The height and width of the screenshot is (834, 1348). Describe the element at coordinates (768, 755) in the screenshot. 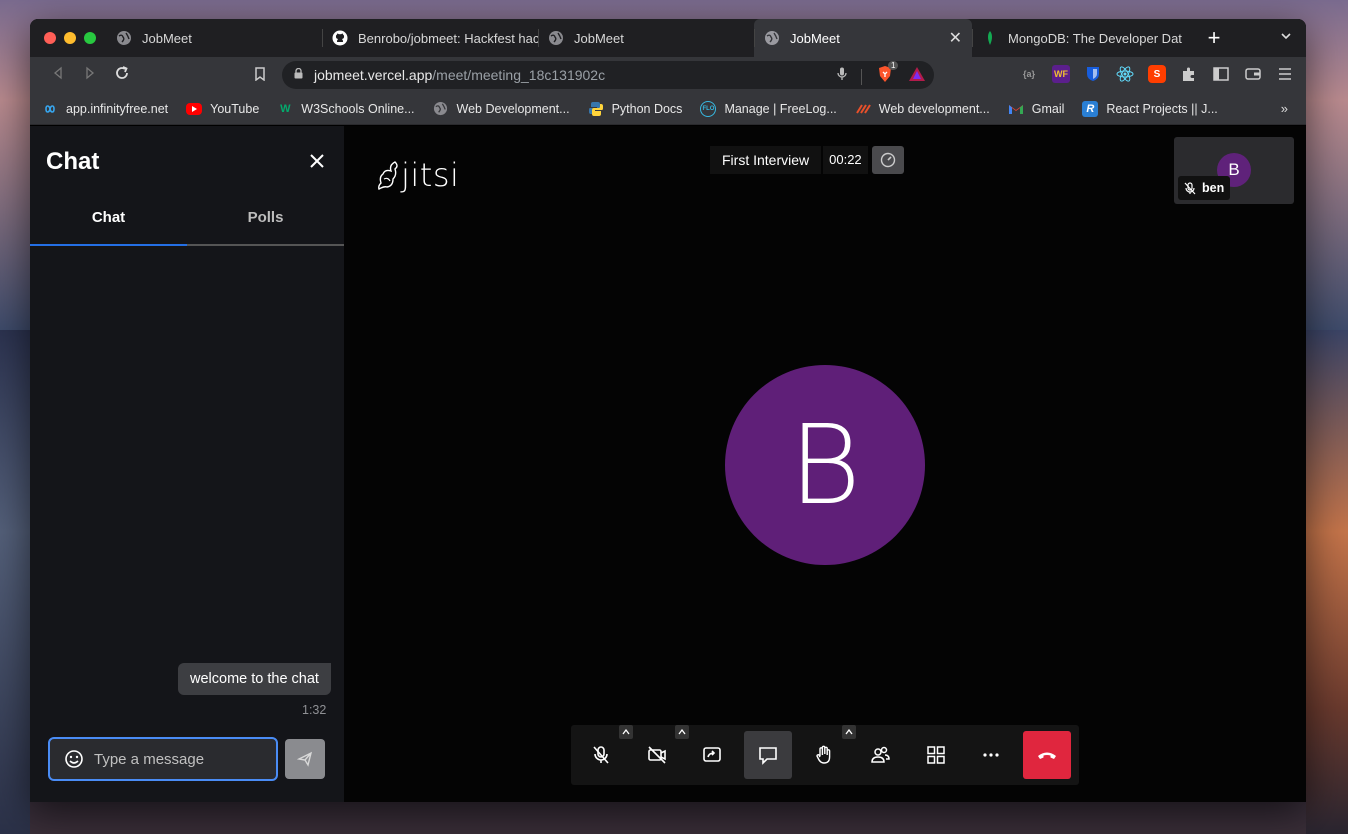

I see `chat-toggle-button` at that location.